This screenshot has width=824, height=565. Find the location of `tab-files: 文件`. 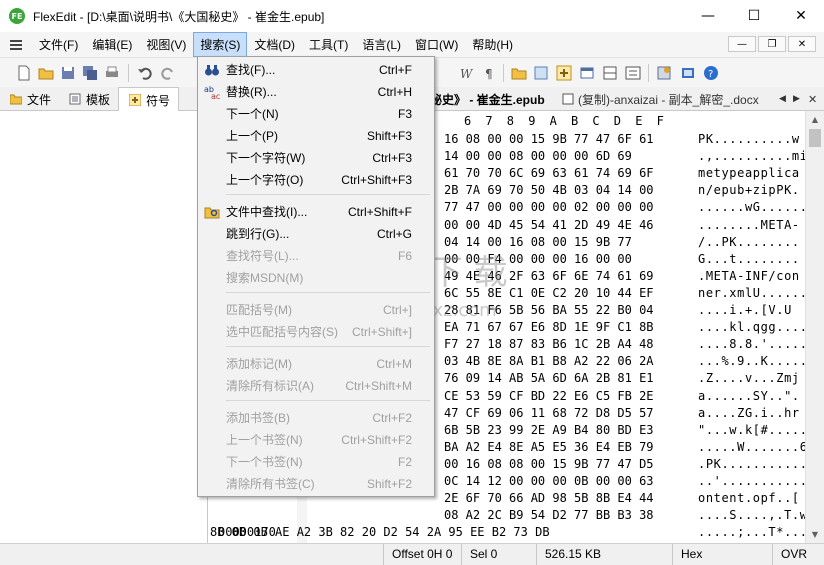

tab-files: 文件 is located at coordinates (29, 99).